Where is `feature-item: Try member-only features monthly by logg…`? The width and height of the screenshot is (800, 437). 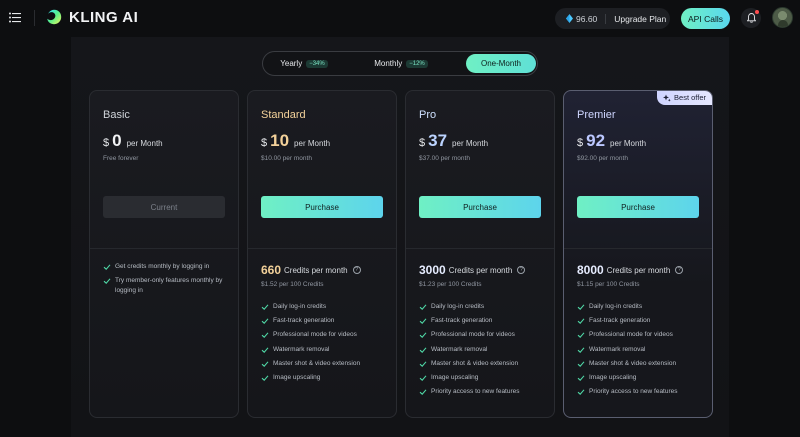 feature-item: Try member-only features monthly by logg… is located at coordinates (167, 286).